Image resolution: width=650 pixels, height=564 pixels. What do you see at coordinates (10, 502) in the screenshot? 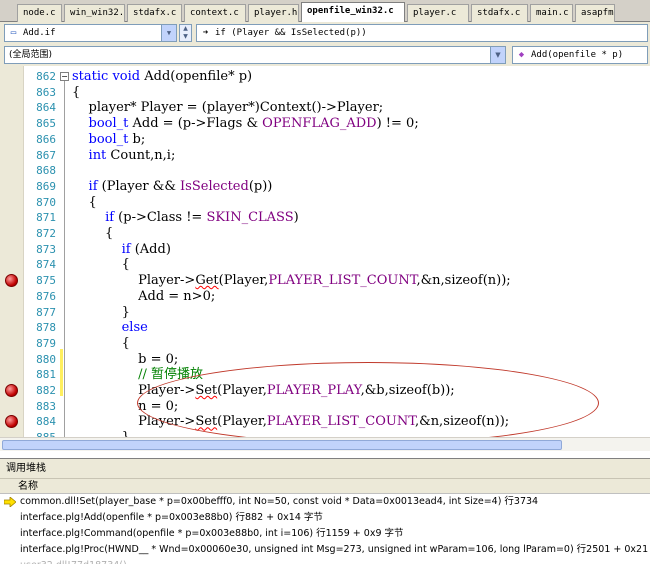
I see `current-frame-arrow-icon` at bounding box center [10, 502].